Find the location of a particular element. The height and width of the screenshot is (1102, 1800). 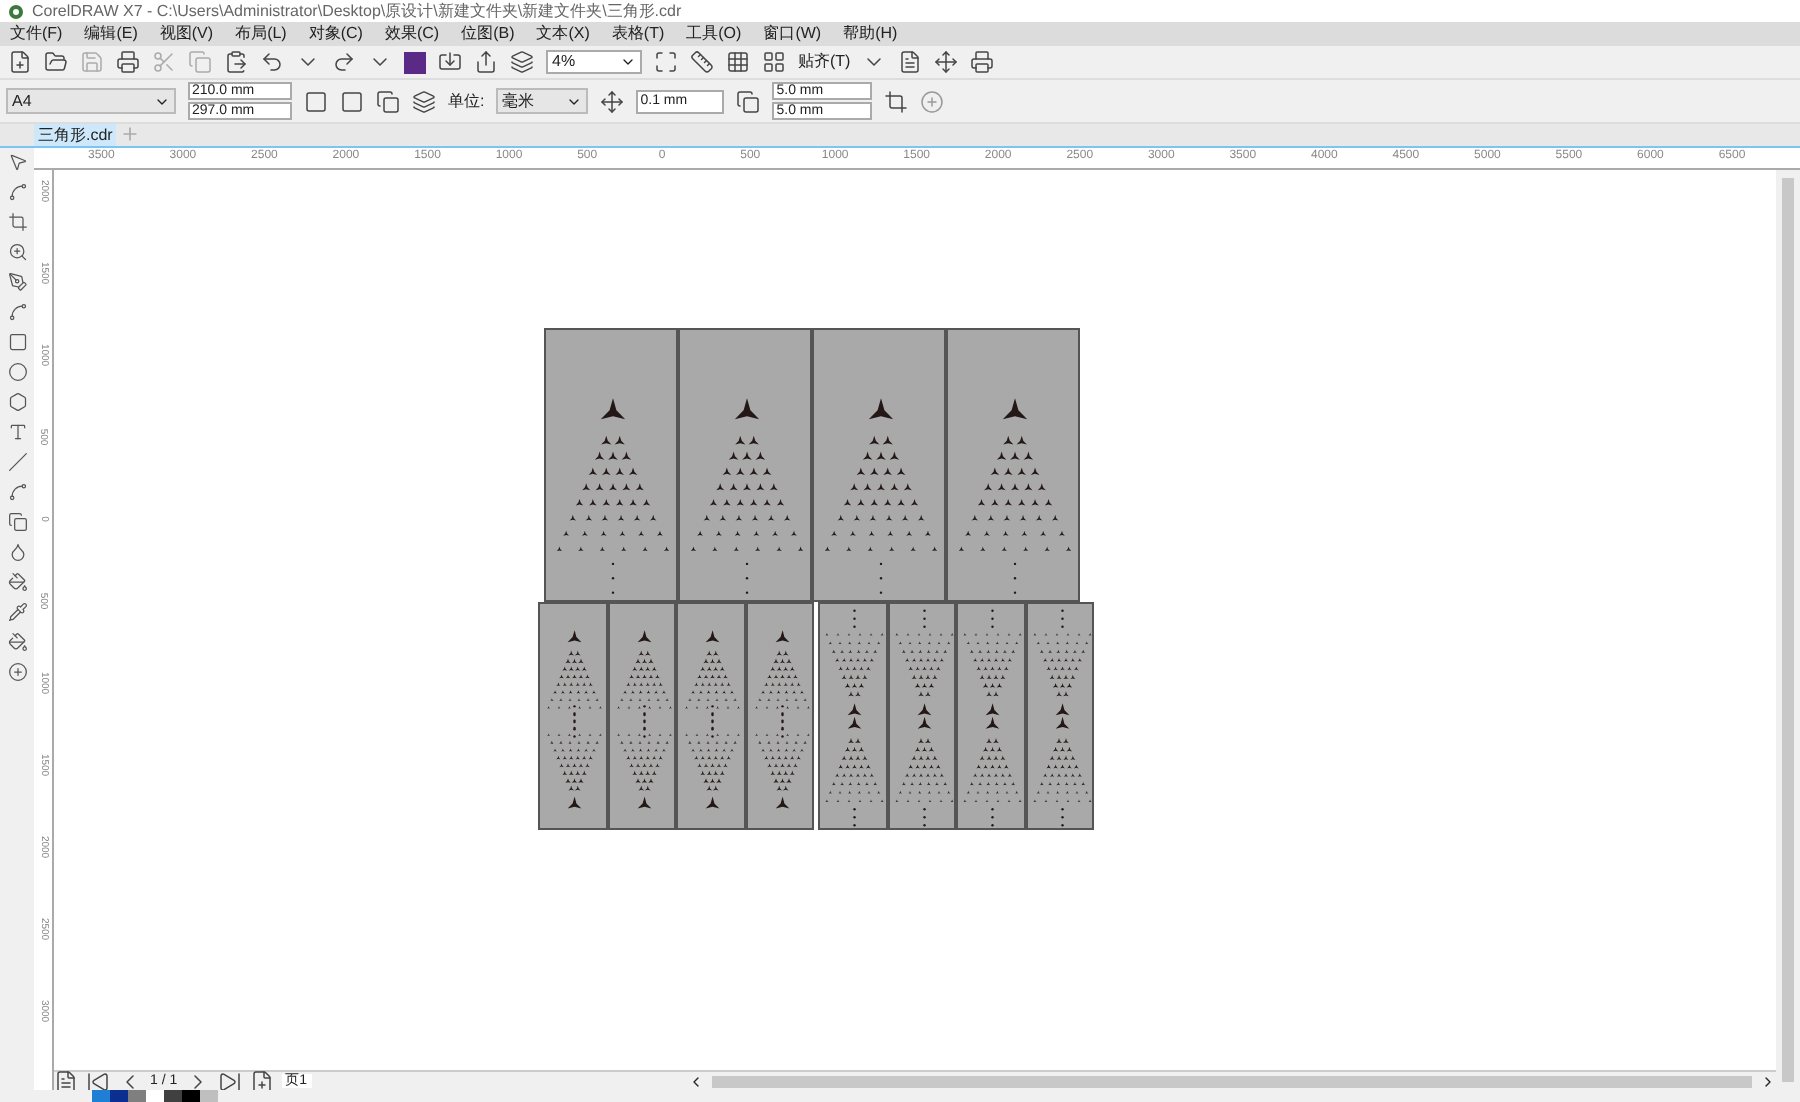

first-page-icon is located at coordinates (98, 1081).